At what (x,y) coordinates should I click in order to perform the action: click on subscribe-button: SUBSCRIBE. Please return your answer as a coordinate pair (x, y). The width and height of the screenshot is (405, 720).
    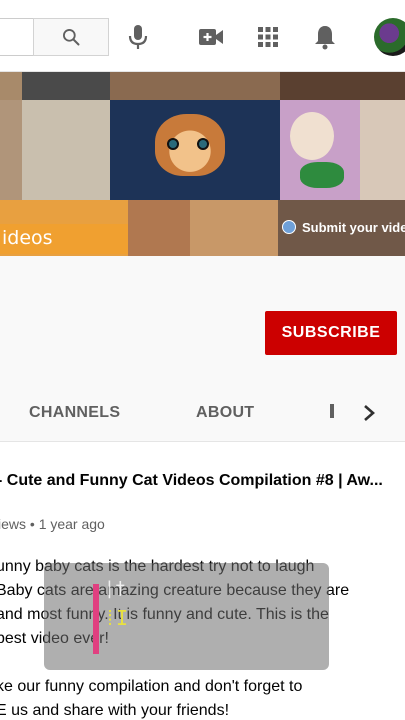
    Looking at the image, I should click on (331, 333).